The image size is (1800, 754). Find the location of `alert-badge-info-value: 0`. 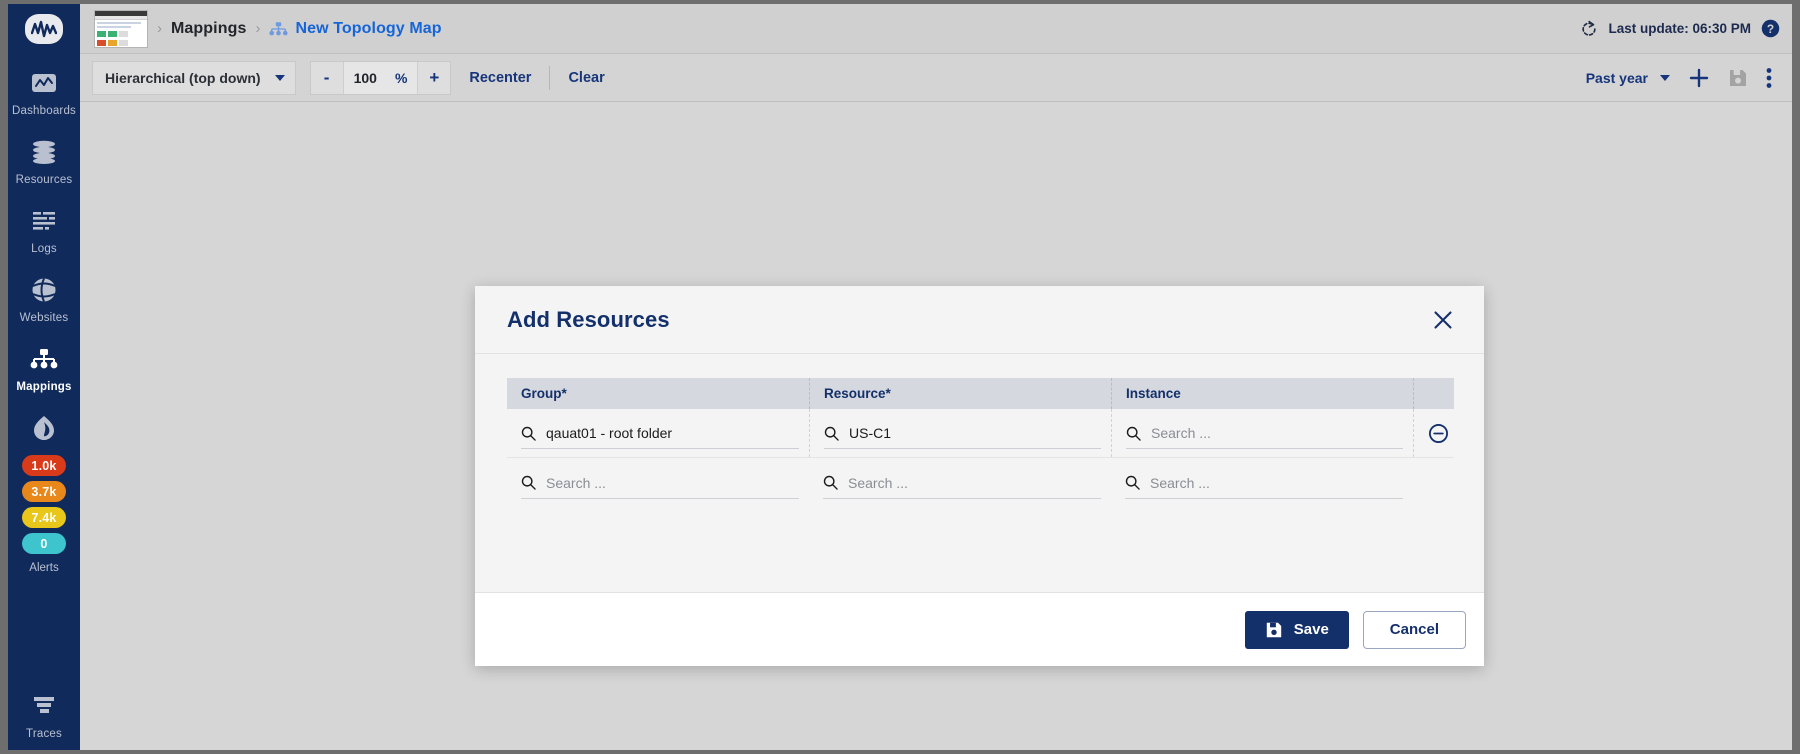

alert-badge-info-value: 0 is located at coordinates (44, 543).